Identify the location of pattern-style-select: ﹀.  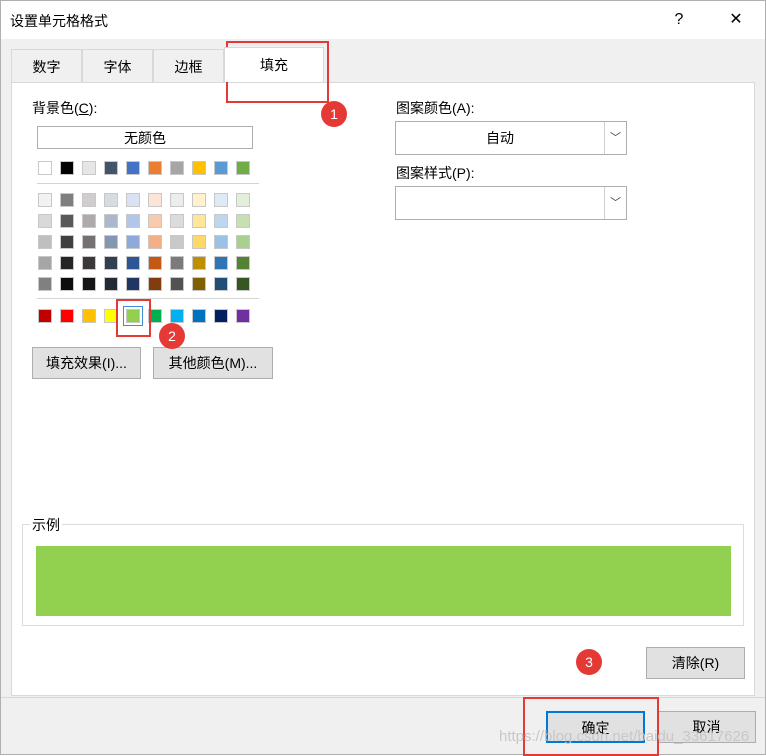
(511, 203).